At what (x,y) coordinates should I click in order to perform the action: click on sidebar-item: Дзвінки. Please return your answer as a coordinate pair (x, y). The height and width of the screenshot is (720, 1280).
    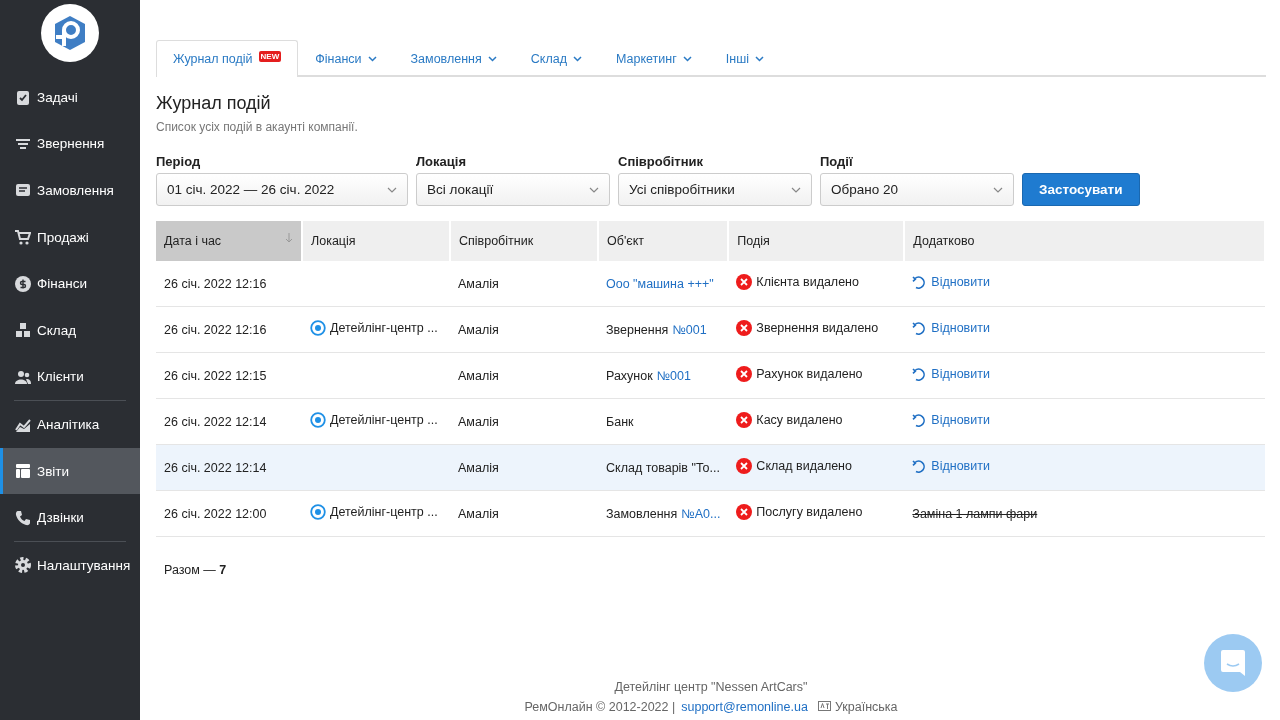
    Looking at the image, I should click on (70, 517).